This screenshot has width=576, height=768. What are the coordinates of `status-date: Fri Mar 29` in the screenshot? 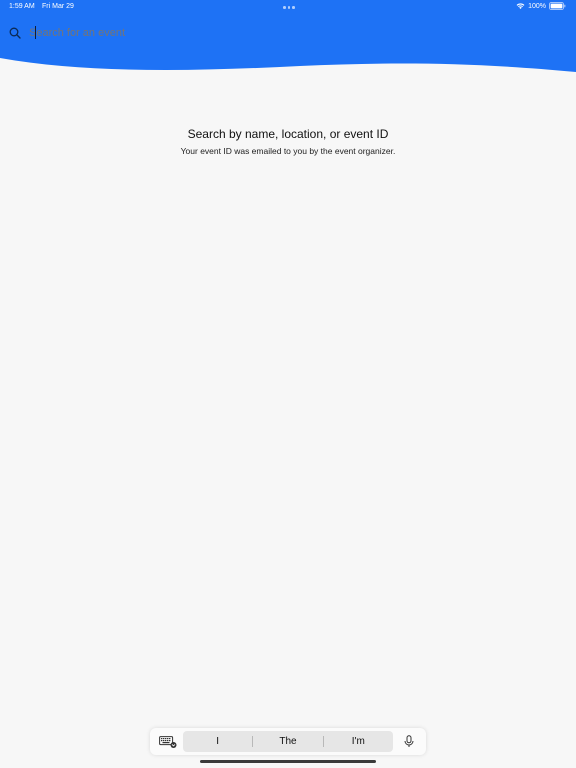 It's located at (58, 6).